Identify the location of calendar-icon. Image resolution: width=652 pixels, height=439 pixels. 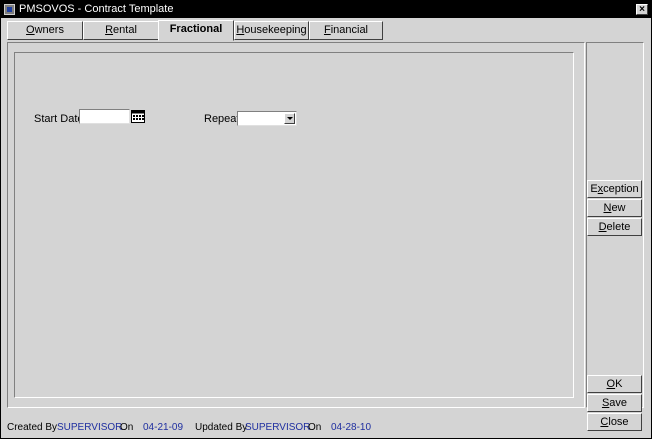
(138, 116).